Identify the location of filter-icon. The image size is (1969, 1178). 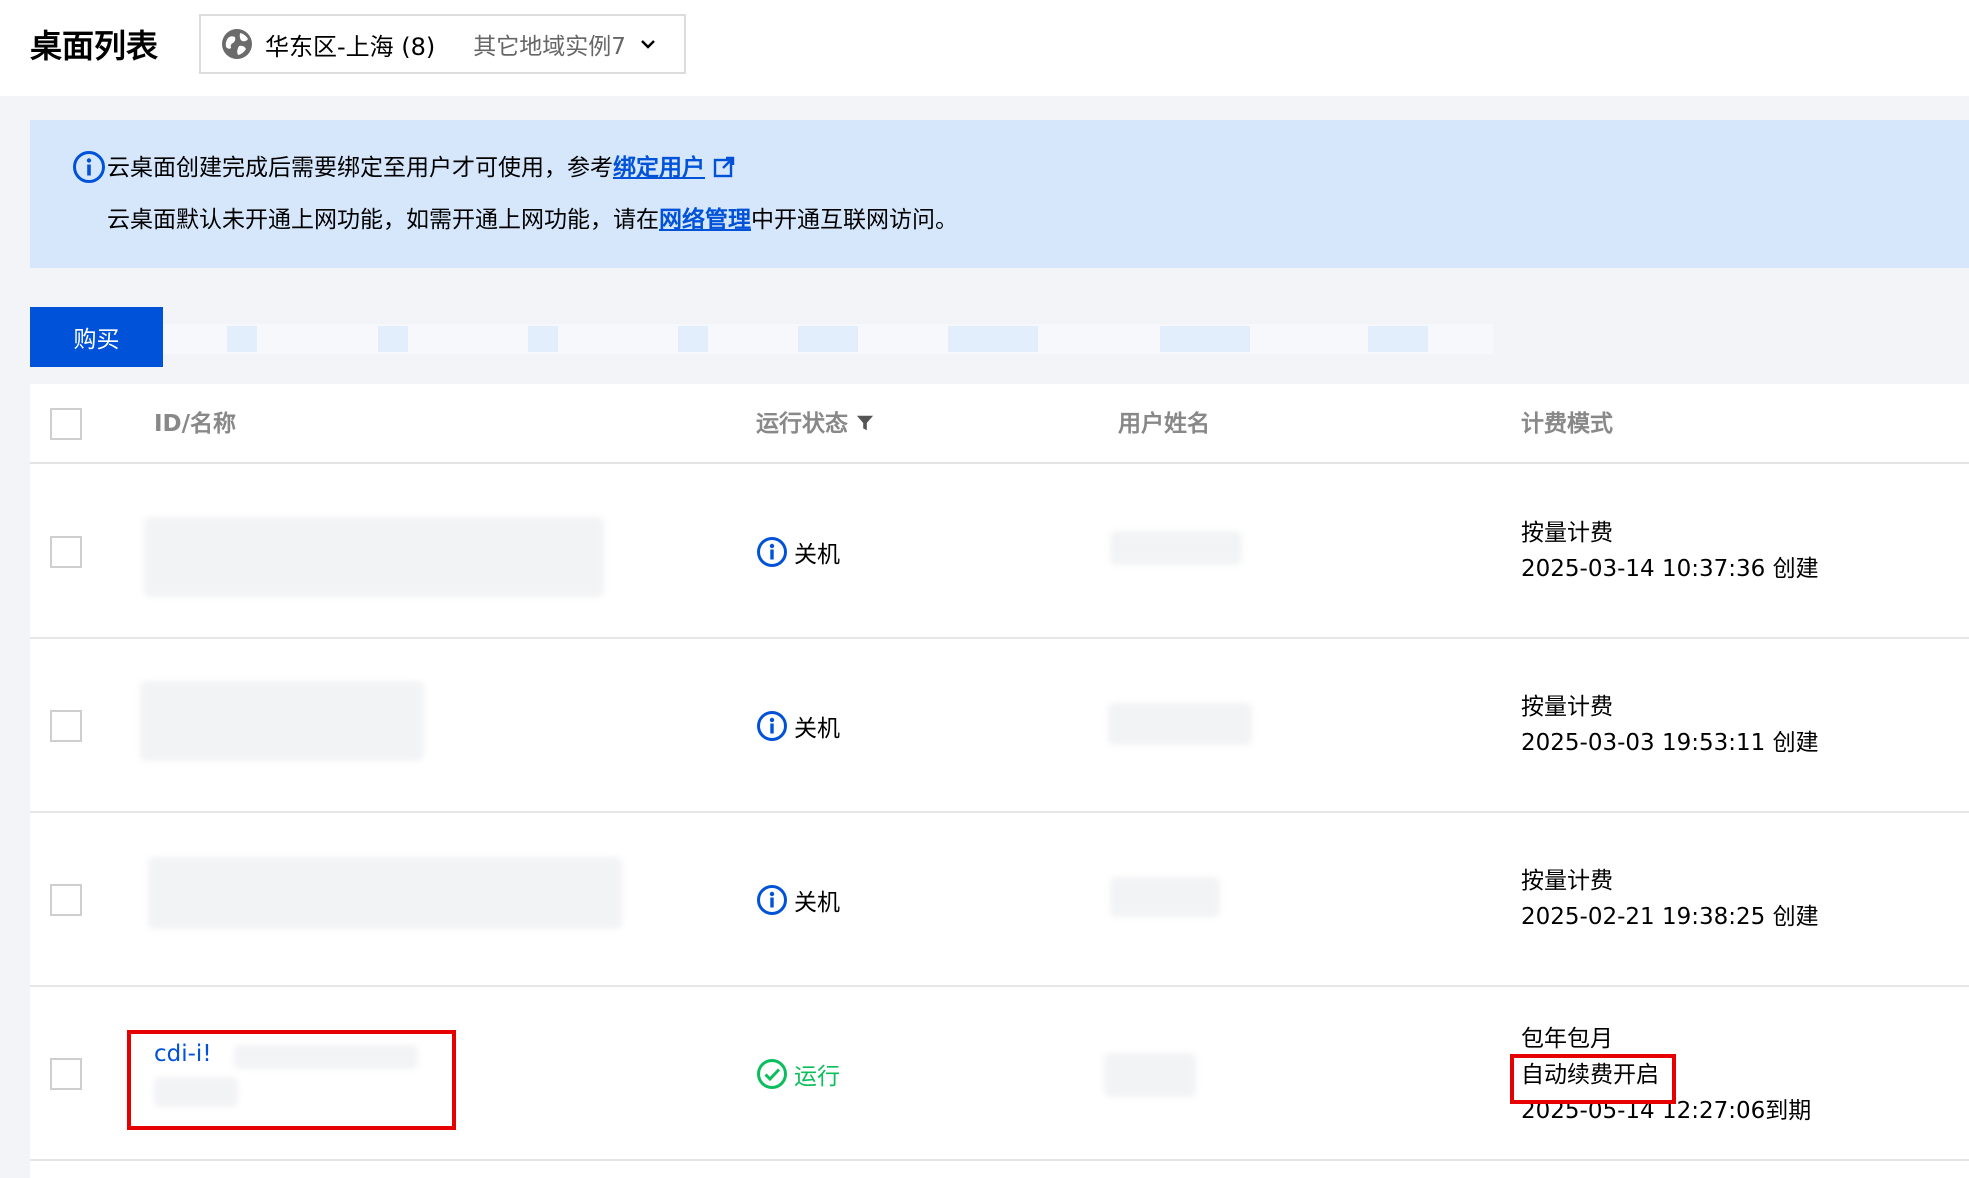
(865, 423).